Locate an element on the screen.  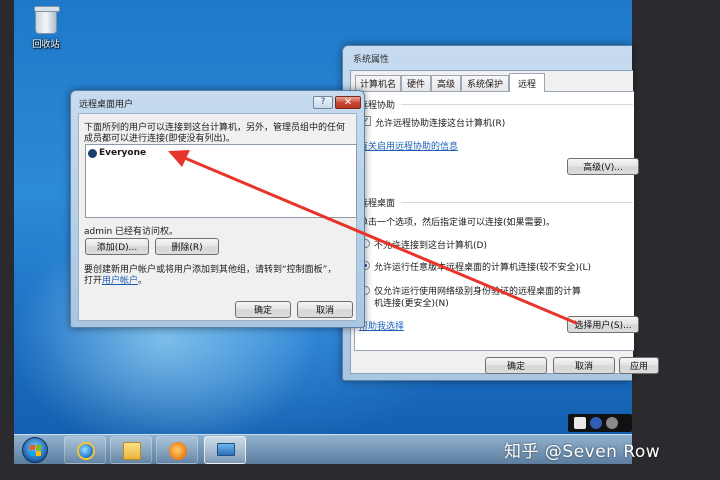
tab-advanced: 高级 is located at coordinates (446, 83).